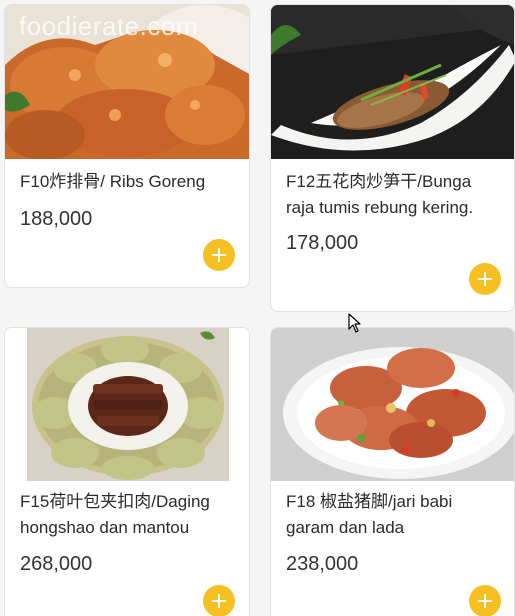  I want to click on dish-photo: foodierate.com, so click(127, 82).